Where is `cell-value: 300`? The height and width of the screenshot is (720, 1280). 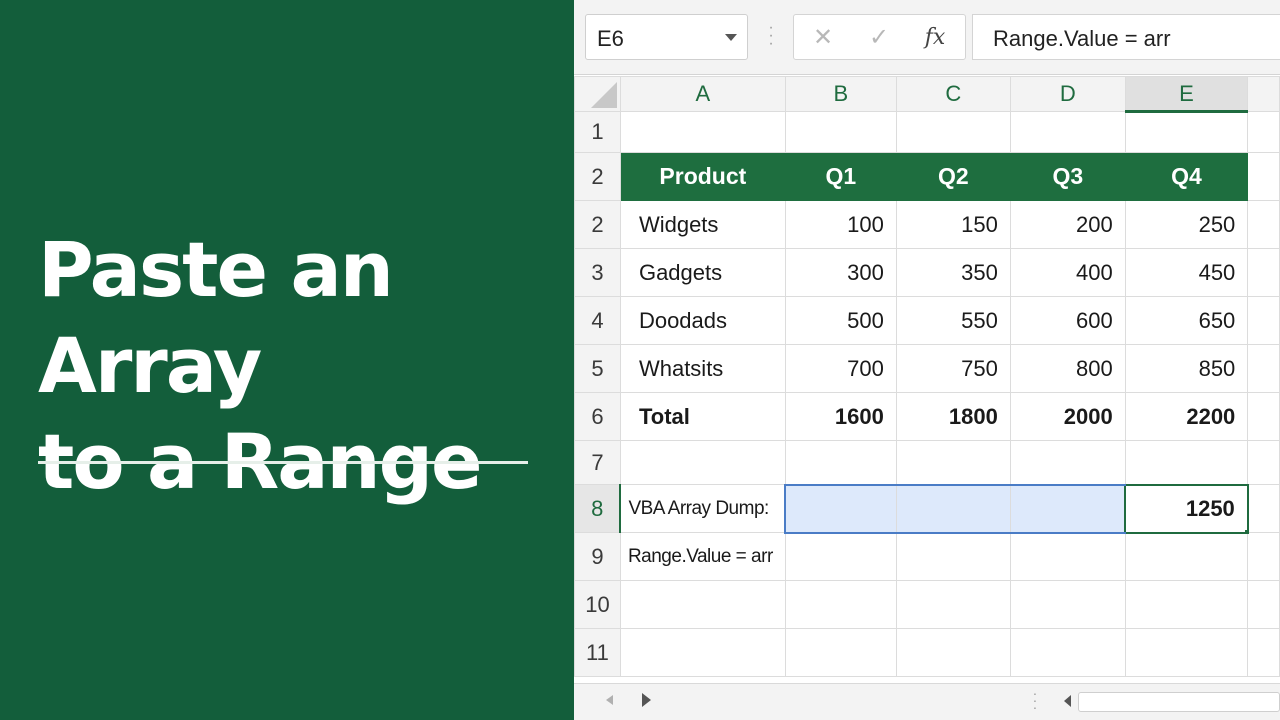
cell-value: 300 is located at coordinates (840, 272).